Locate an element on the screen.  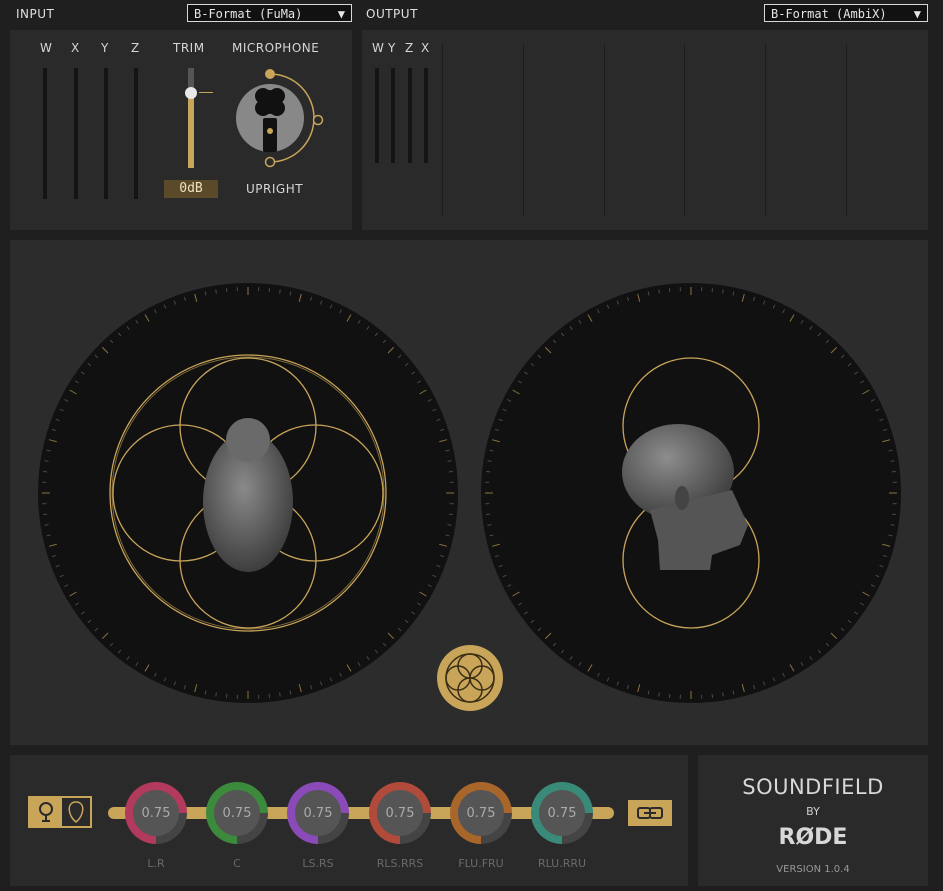
trim-value: 0dB is located at coordinates (191, 189).